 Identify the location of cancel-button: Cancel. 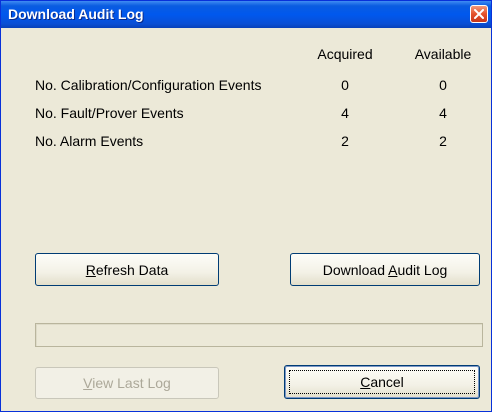
(382, 382).